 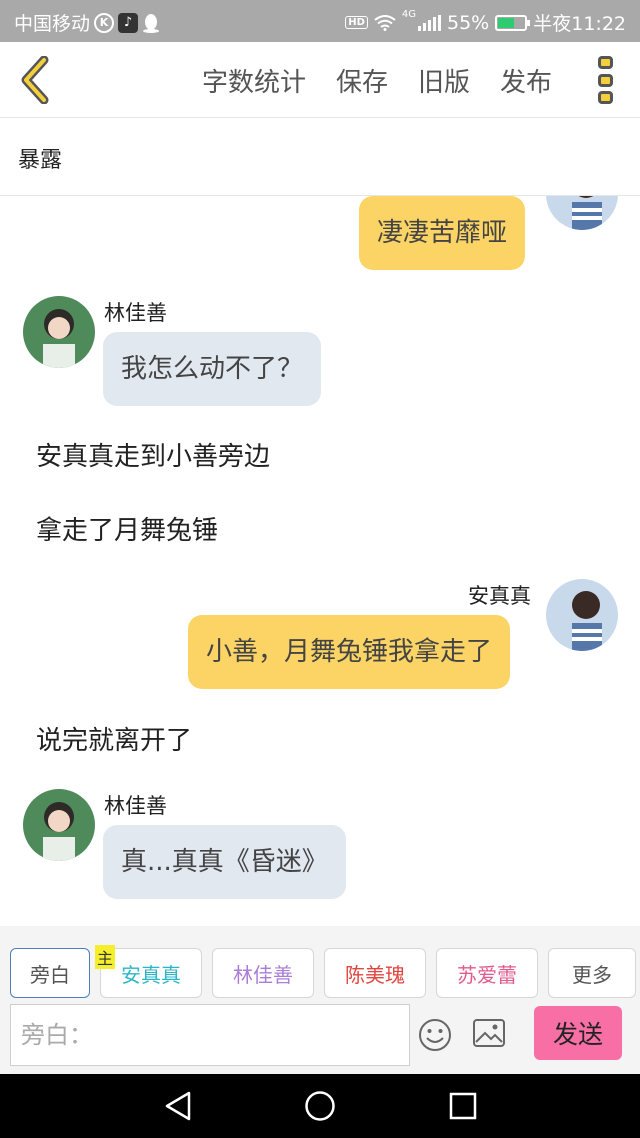 I want to click on message-bubble-right: 小善，月舞兔锤我拿走了, so click(x=349, y=652).